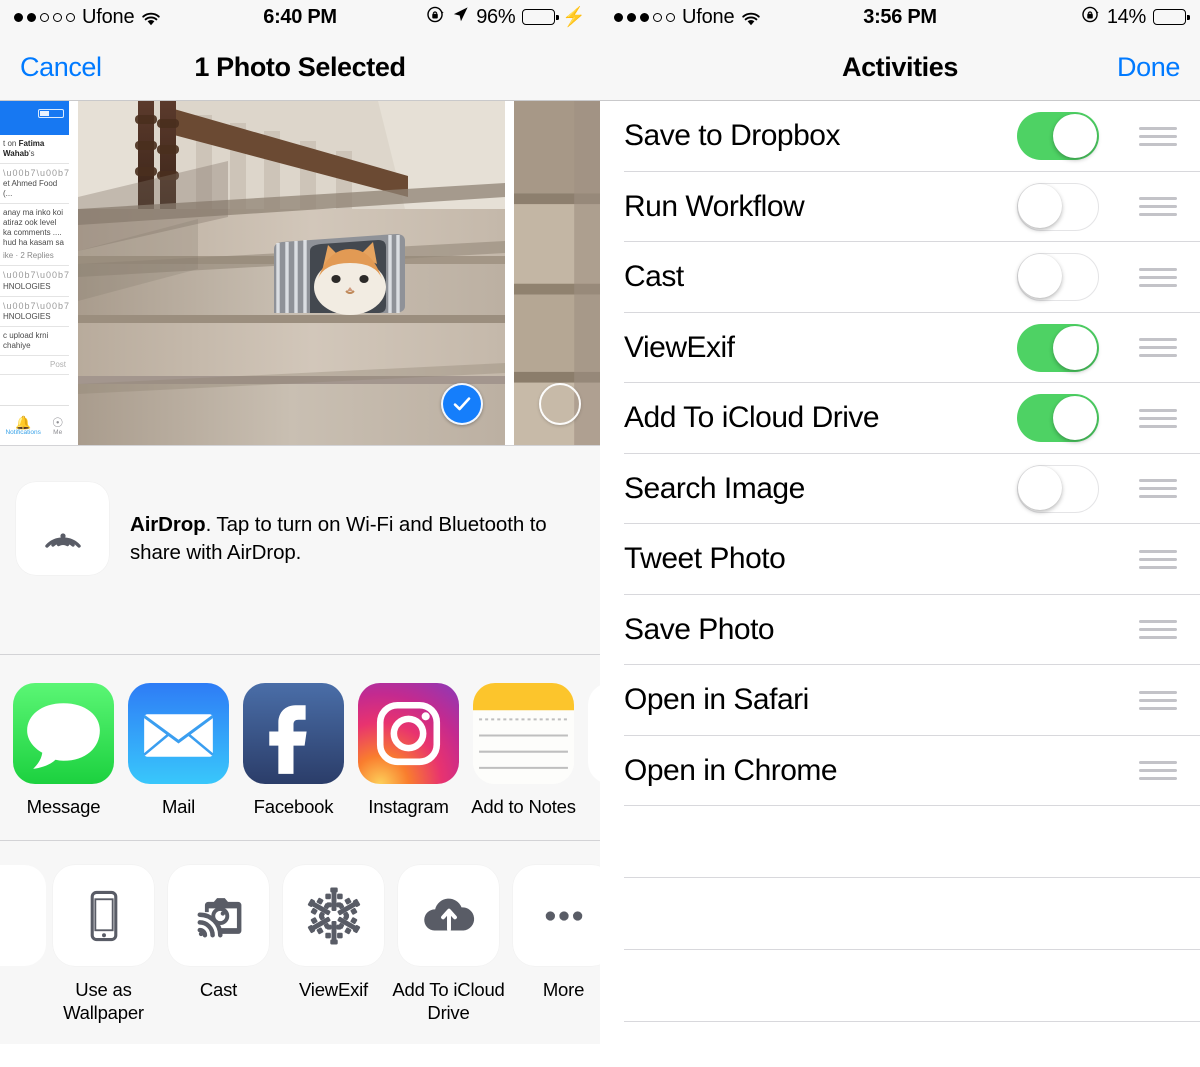 Image resolution: width=1200 pixels, height=1067 pixels. What do you see at coordinates (714, 488) in the screenshot?
I see `activity-label: Search Image` at bounding box center [714, 488].